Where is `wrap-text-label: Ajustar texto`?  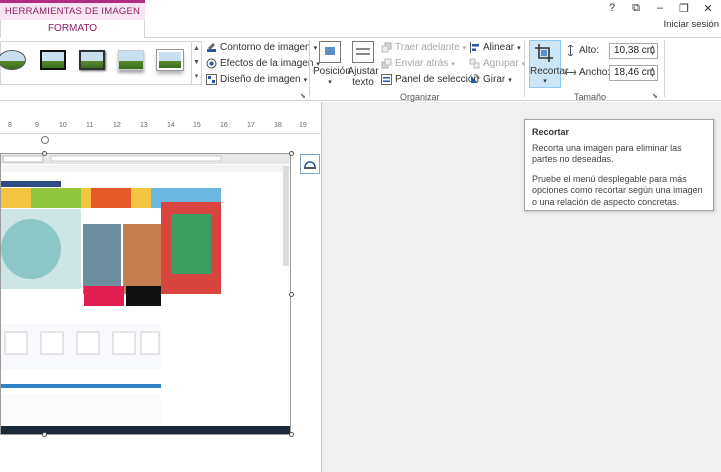
wrap-text-label: Ajustar texto is located at coordinates (363, 77).